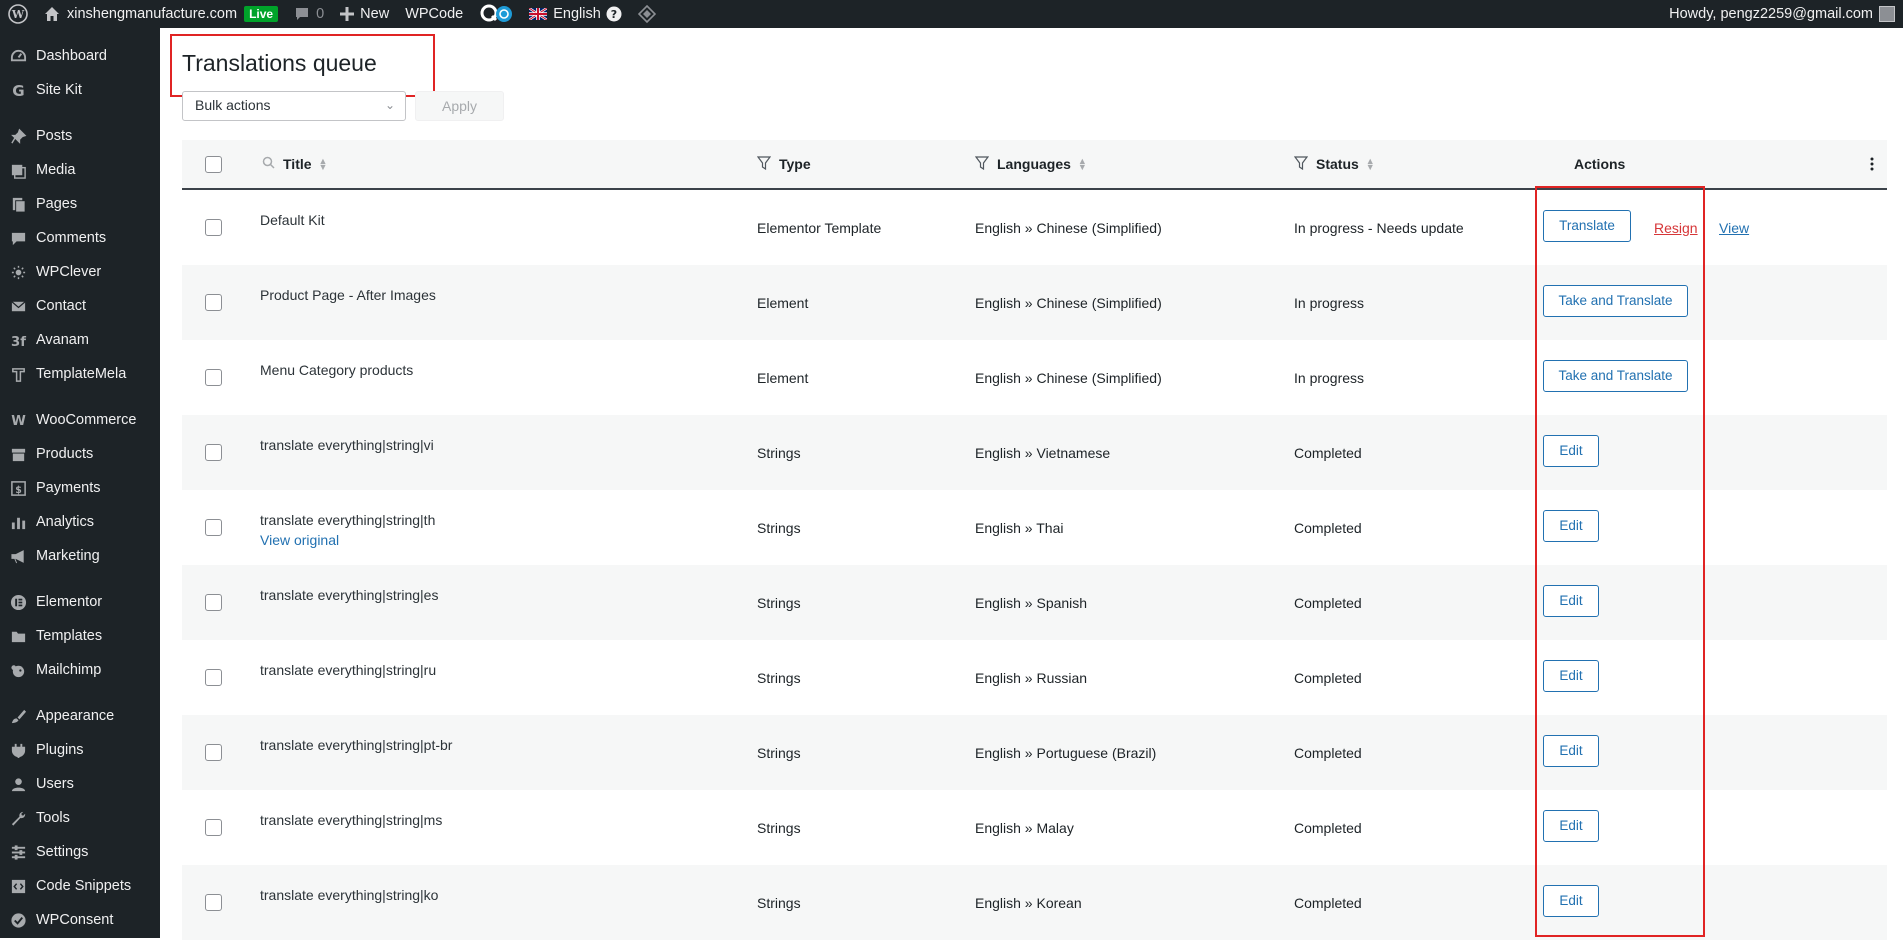  What do you see at coordinates (18, 556) in the screenshot?
I see `megaphone-icon` at bounding box center [18, 556].